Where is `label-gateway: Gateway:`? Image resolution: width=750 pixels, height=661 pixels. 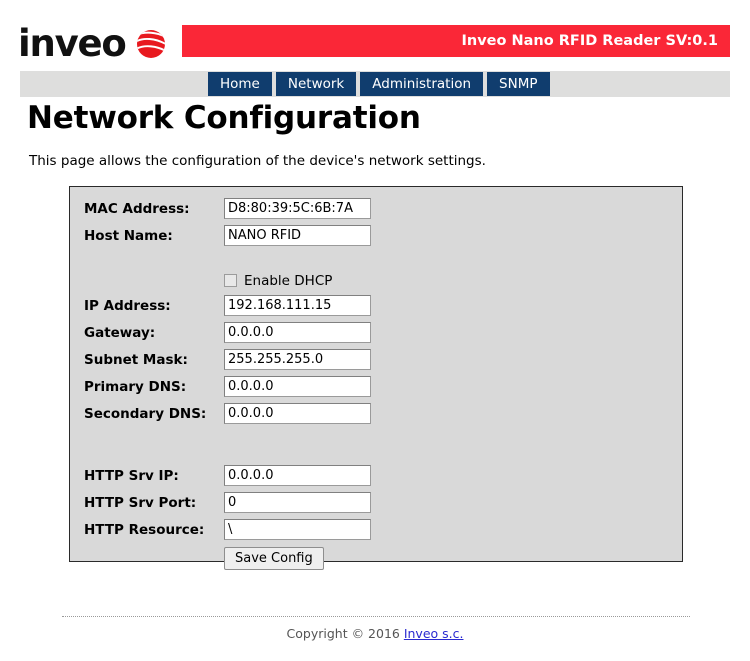 label-gateway: Gateway: is located at coordinates (120, 332).